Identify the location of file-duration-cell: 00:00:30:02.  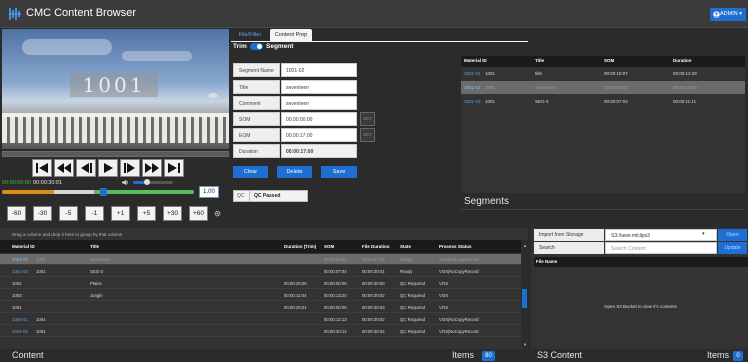
(373, 295).